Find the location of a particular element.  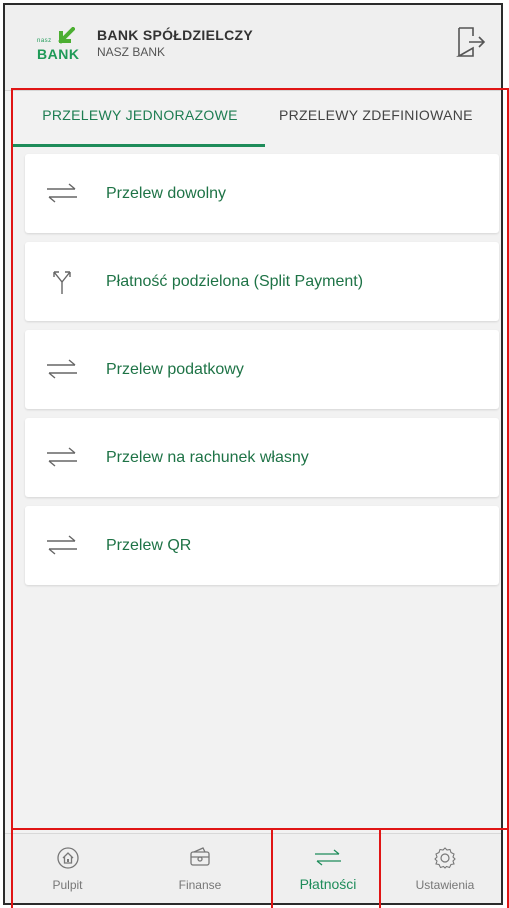

logout-icon is located at coordinates (470, 42).